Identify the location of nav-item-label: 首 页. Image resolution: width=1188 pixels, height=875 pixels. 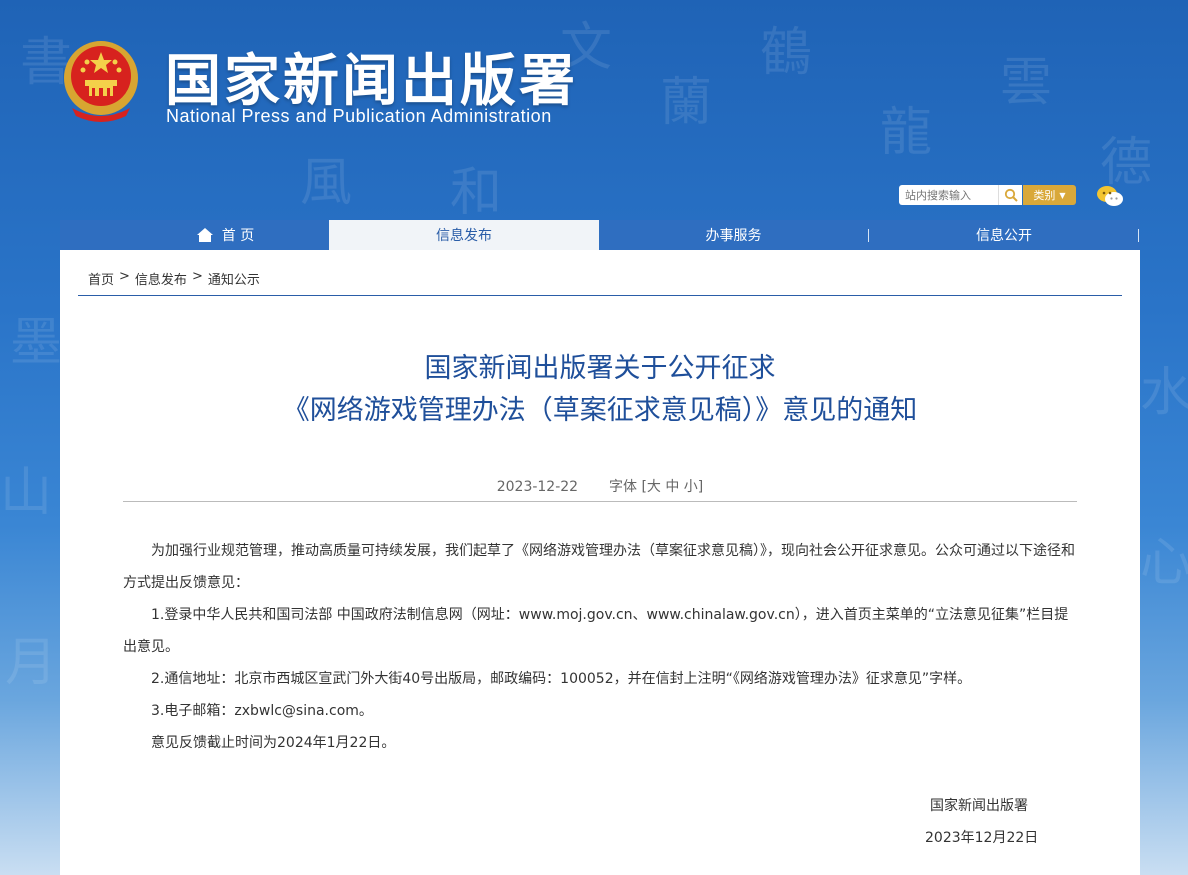
(238, 236).